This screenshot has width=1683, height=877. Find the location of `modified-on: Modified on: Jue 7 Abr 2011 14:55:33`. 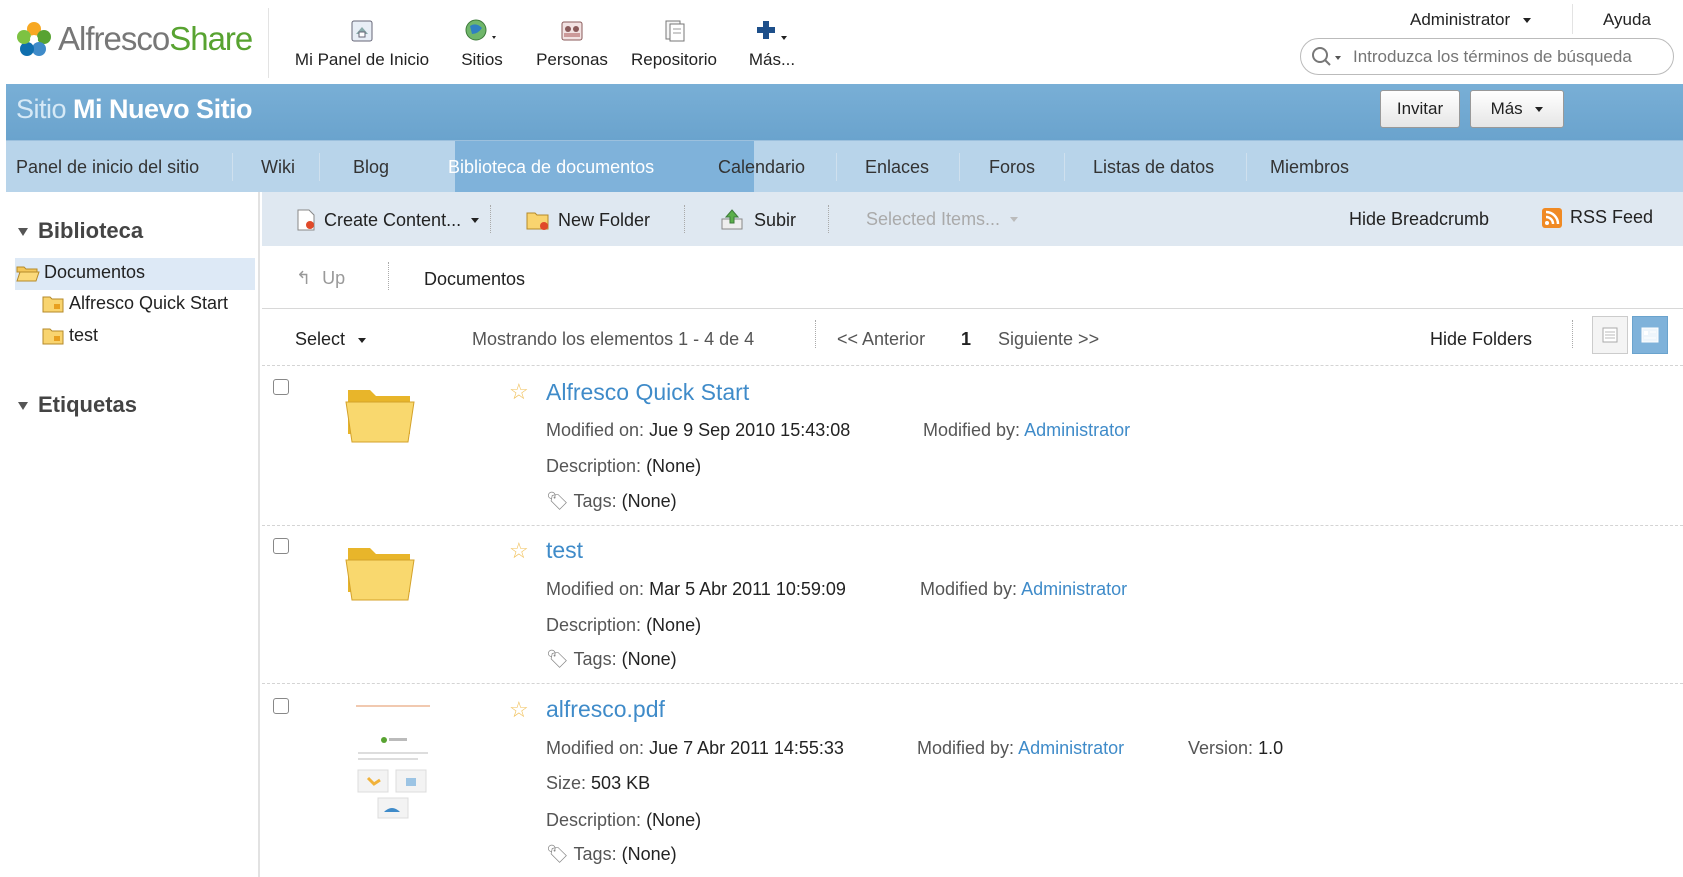

modified-on: Modified on: Jue 7 Abr 2011 14:55:33 is located at coordinates (695, 748).